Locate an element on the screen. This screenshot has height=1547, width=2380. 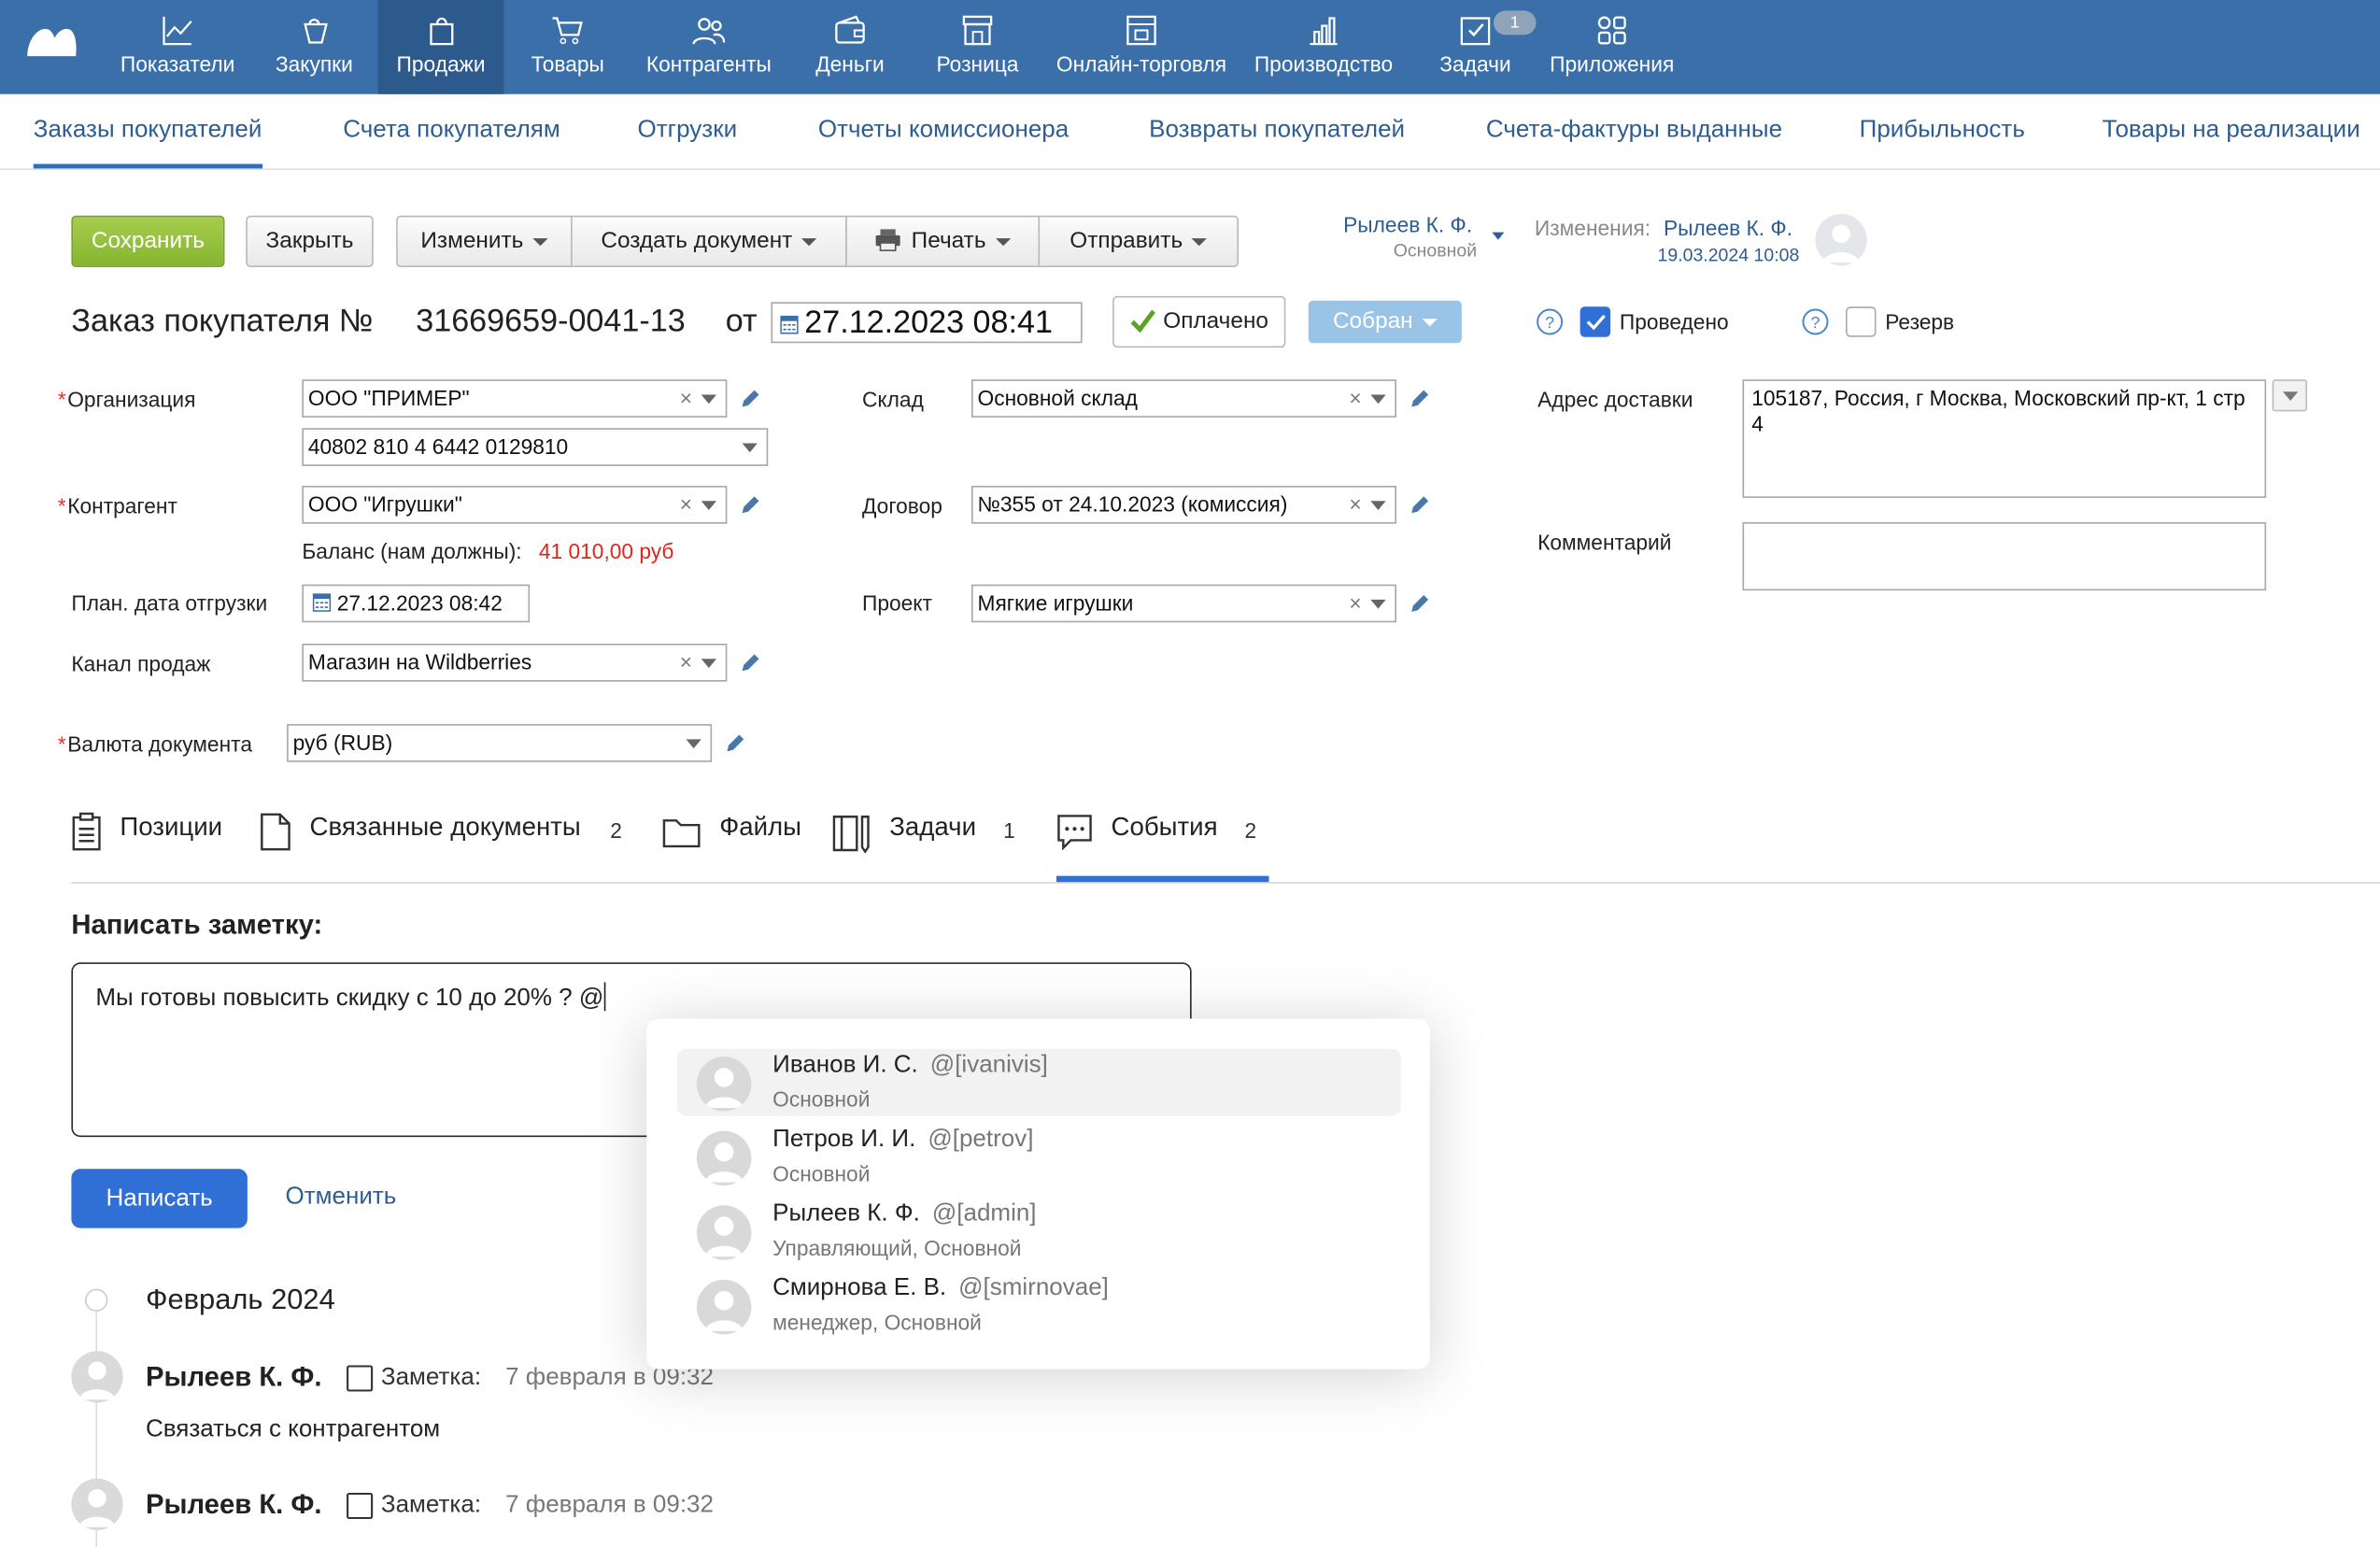
changes-author: Рылеев К. Ф. is located at coordinates (1728, 228).